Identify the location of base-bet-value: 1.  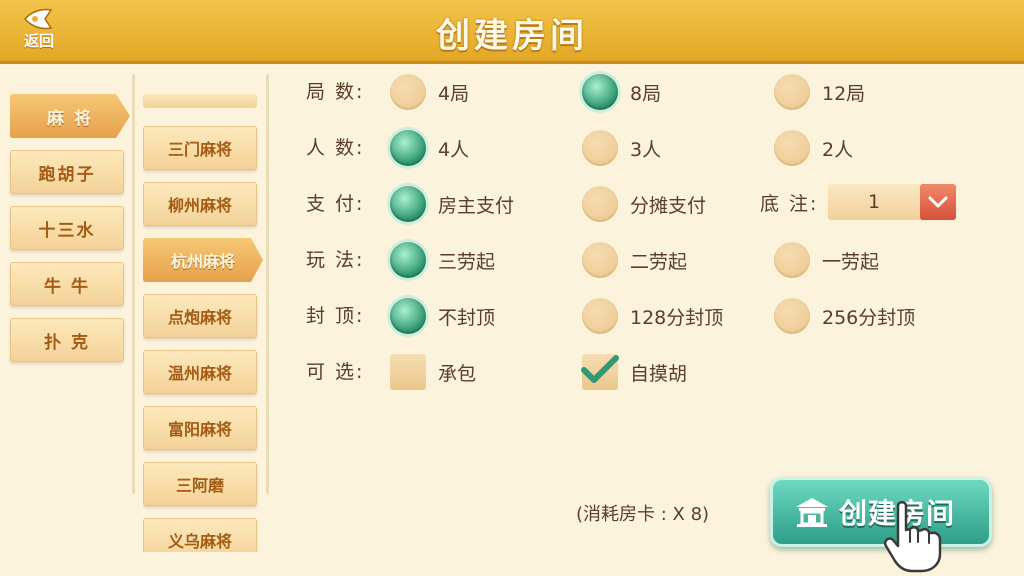
(874, 202).